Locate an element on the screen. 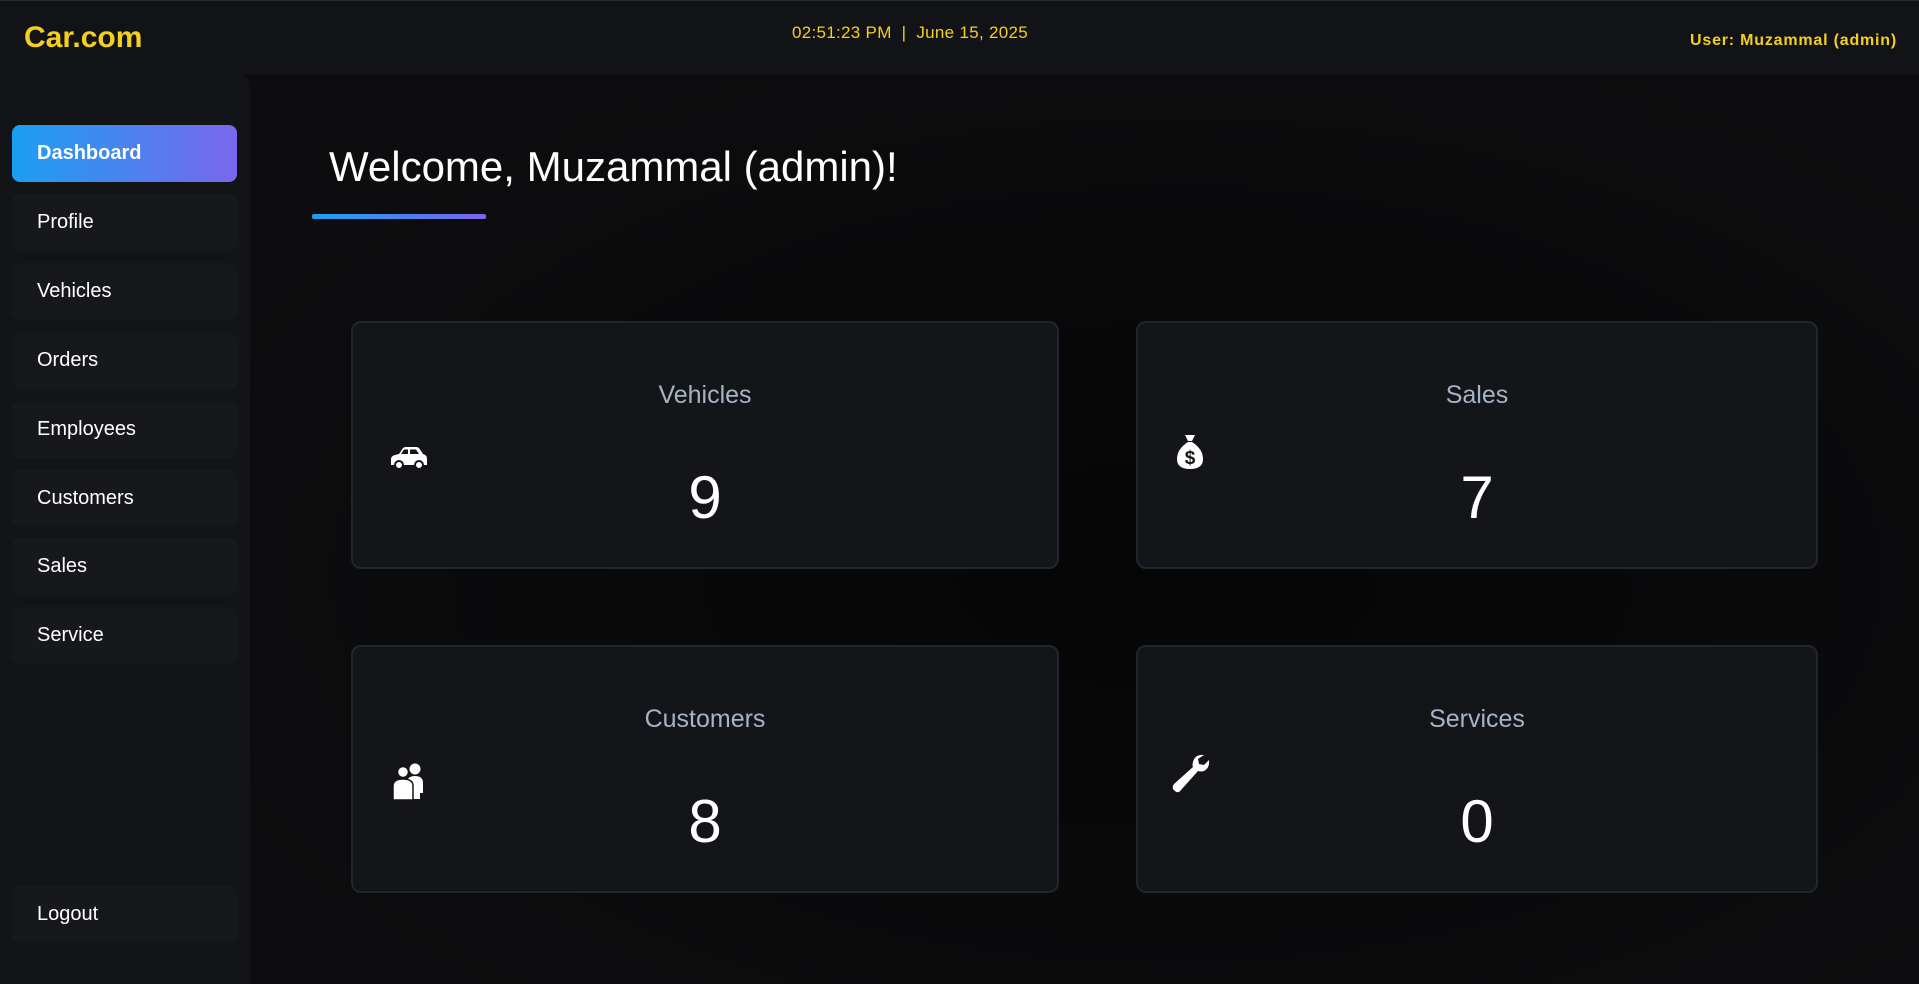  card-title: Customers is located at coordinates (705, 719).